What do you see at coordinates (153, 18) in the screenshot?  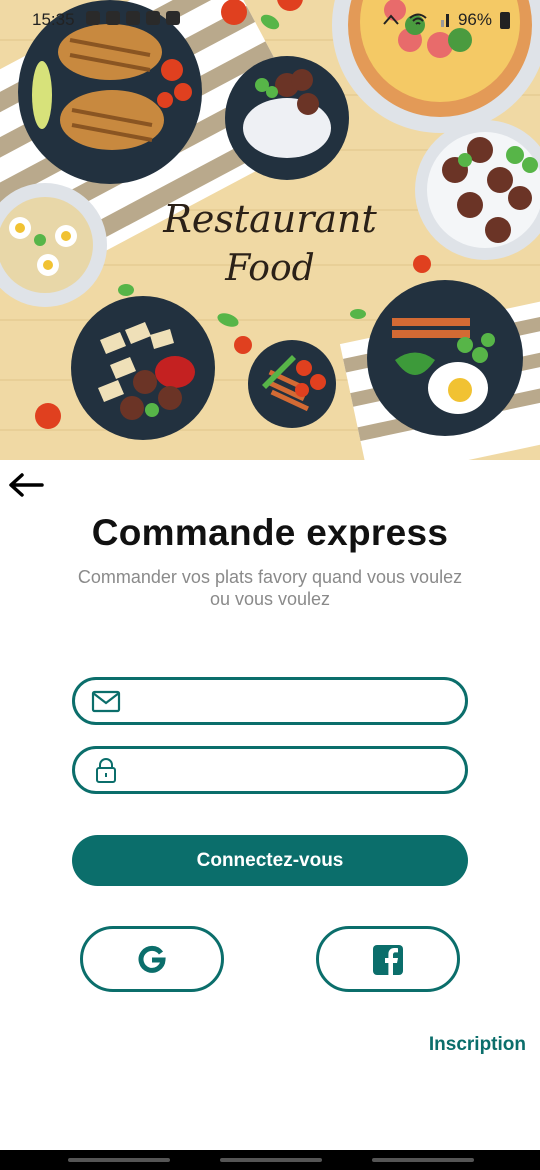 I see `gallery-icon` at bounding box center [153, 18].